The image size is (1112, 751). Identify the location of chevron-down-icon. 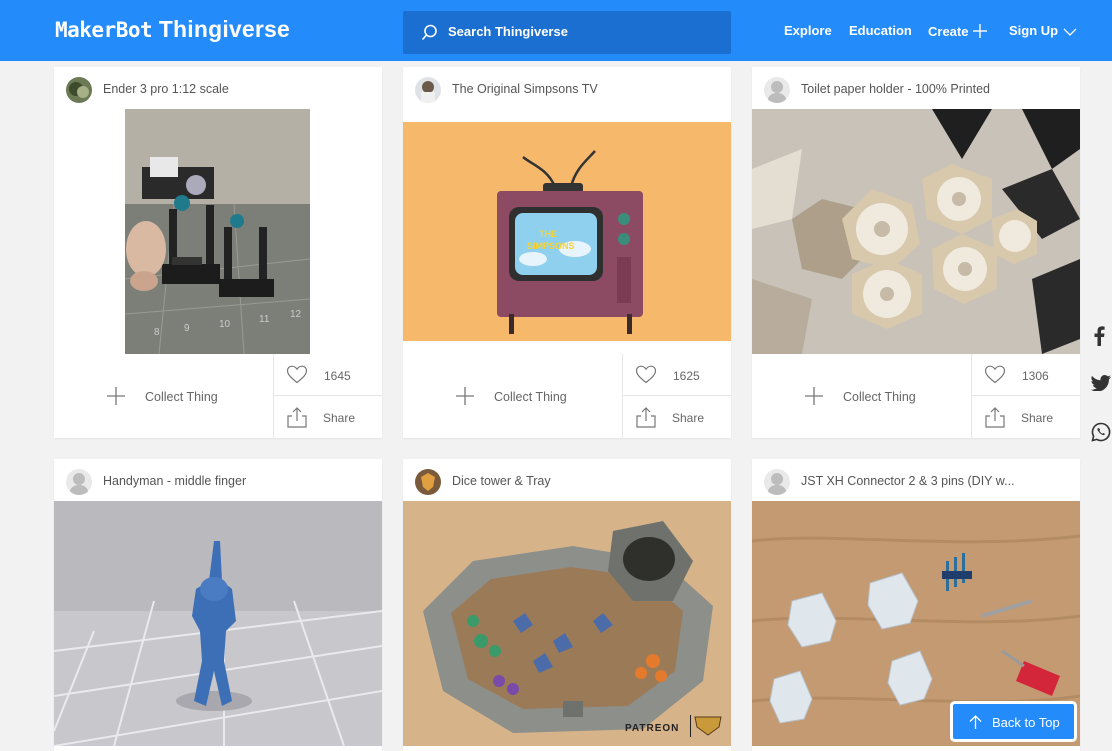
(1070, 32).